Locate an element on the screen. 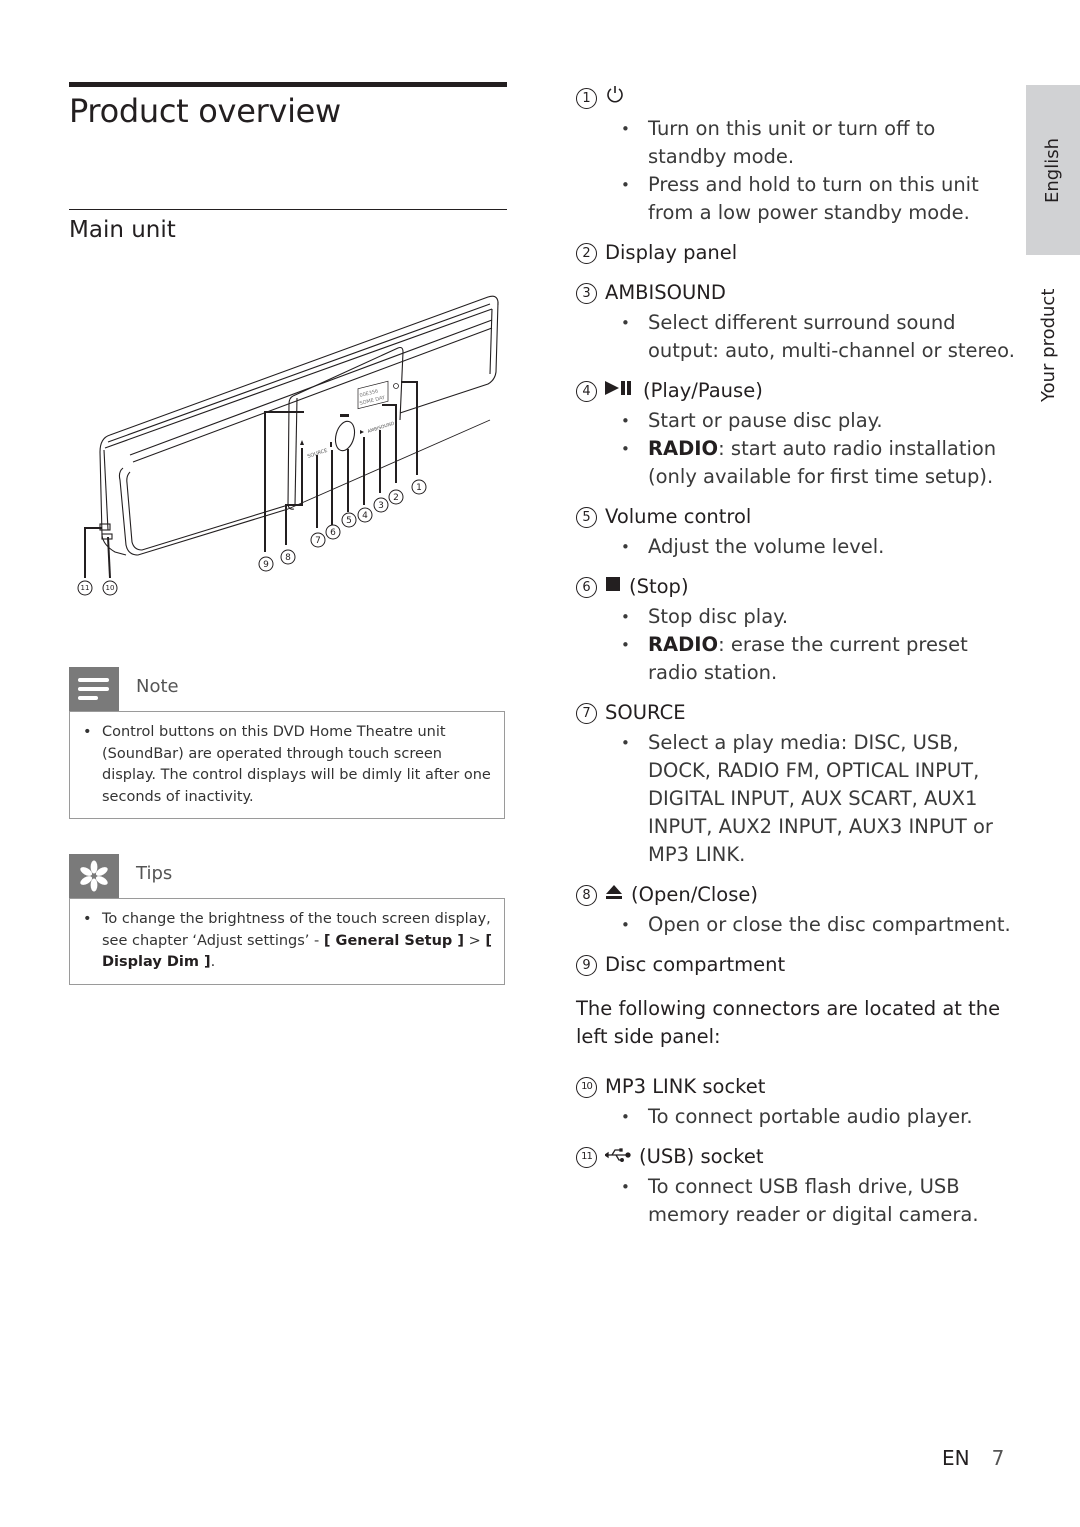 Image resolution: width=1080 pixels, height=1527 pixels. item-number: 6 is located at coordinates (586, 587).